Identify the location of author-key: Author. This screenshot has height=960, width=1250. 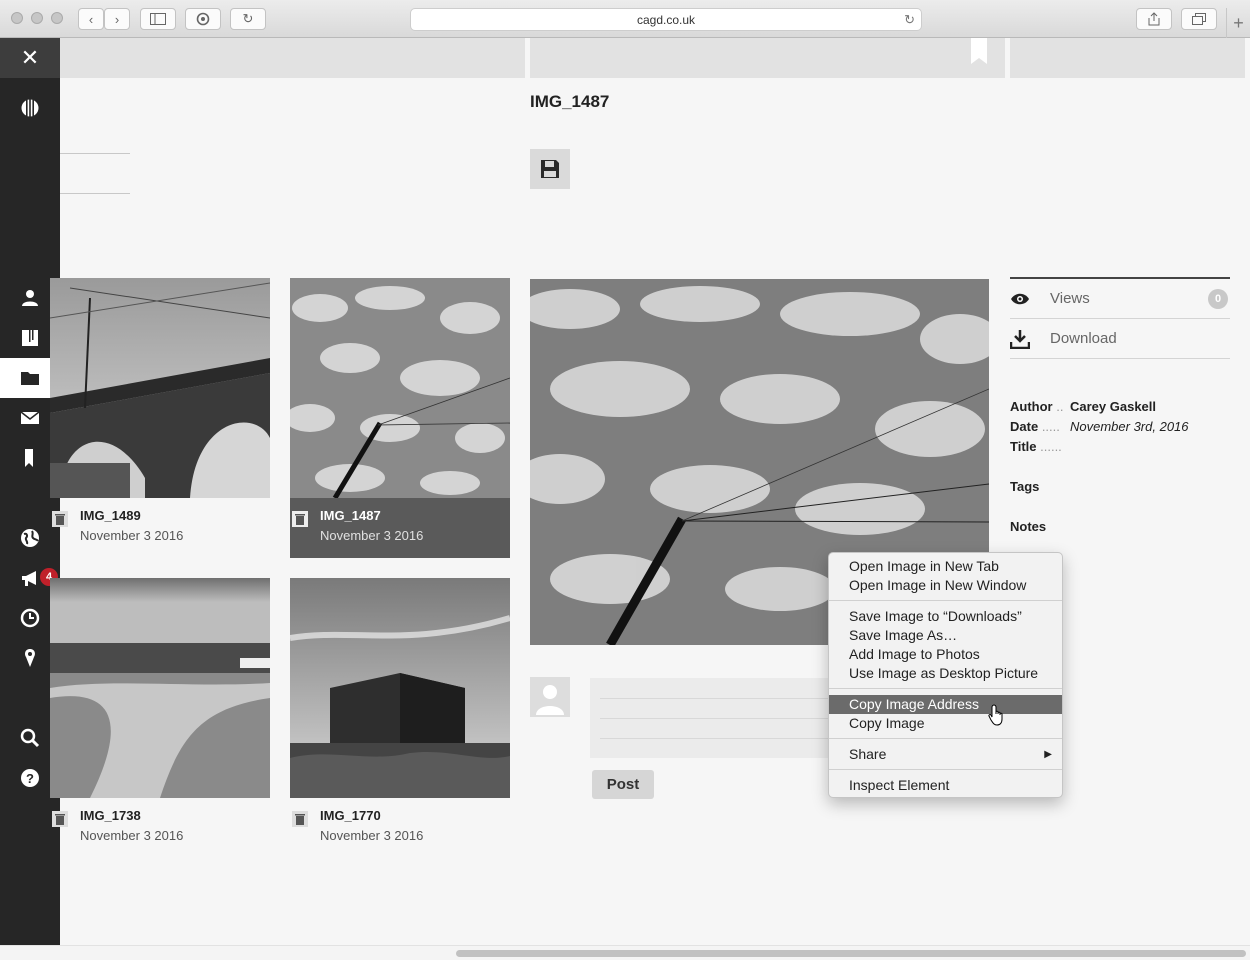
(1031, 406).